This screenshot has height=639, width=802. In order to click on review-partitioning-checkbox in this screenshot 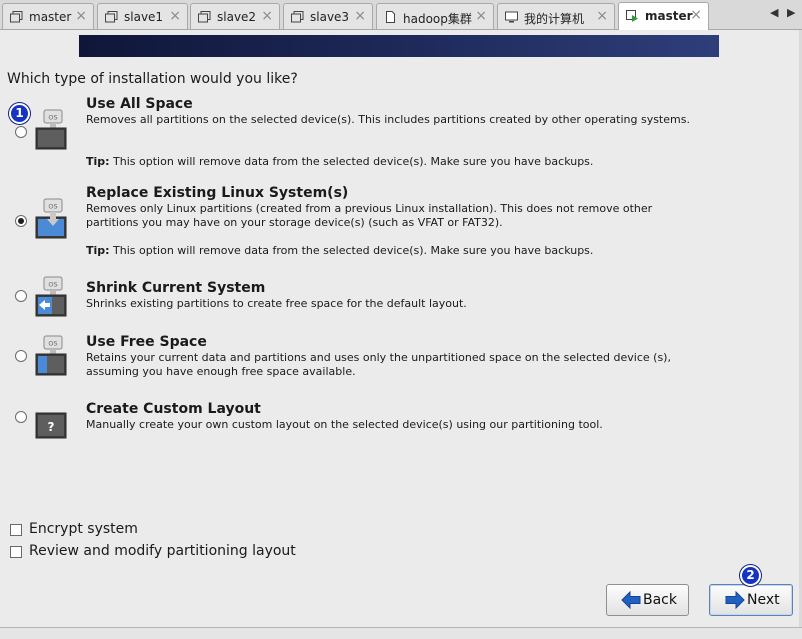, I will do `click(16, 552)`.